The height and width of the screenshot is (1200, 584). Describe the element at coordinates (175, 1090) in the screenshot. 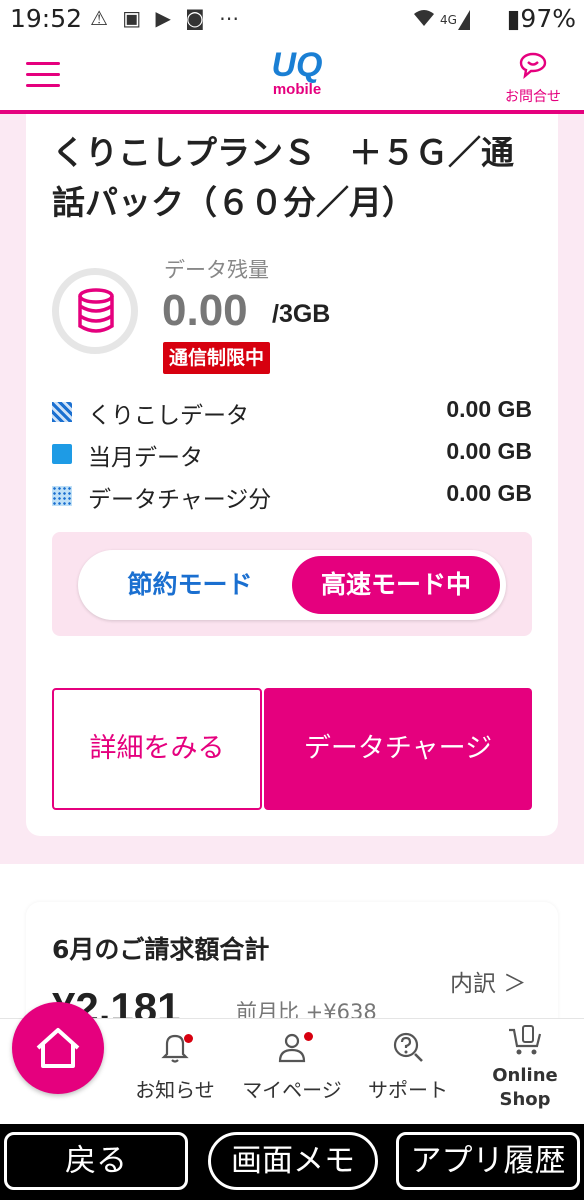

I see `nav-notice-label: お知らせ` at that location.